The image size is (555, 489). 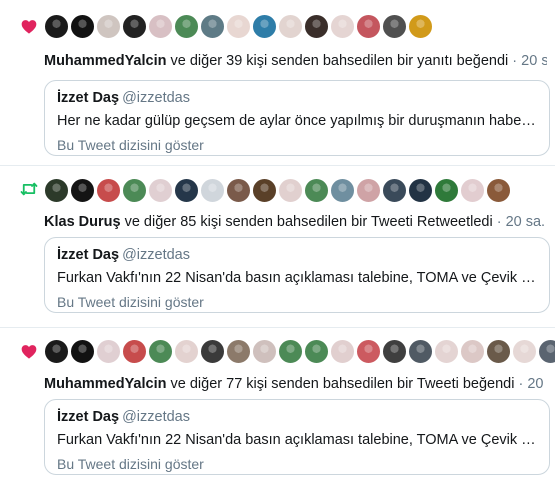 I want to click on actor-name-link: Klas Duruş, so click(x=82, y=222).